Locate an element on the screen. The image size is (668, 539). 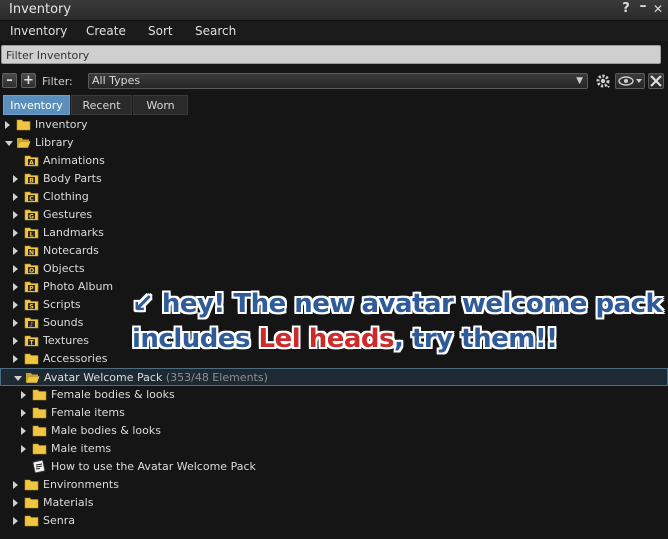
tab-worn: Worn is located at coordinates (160, 105).